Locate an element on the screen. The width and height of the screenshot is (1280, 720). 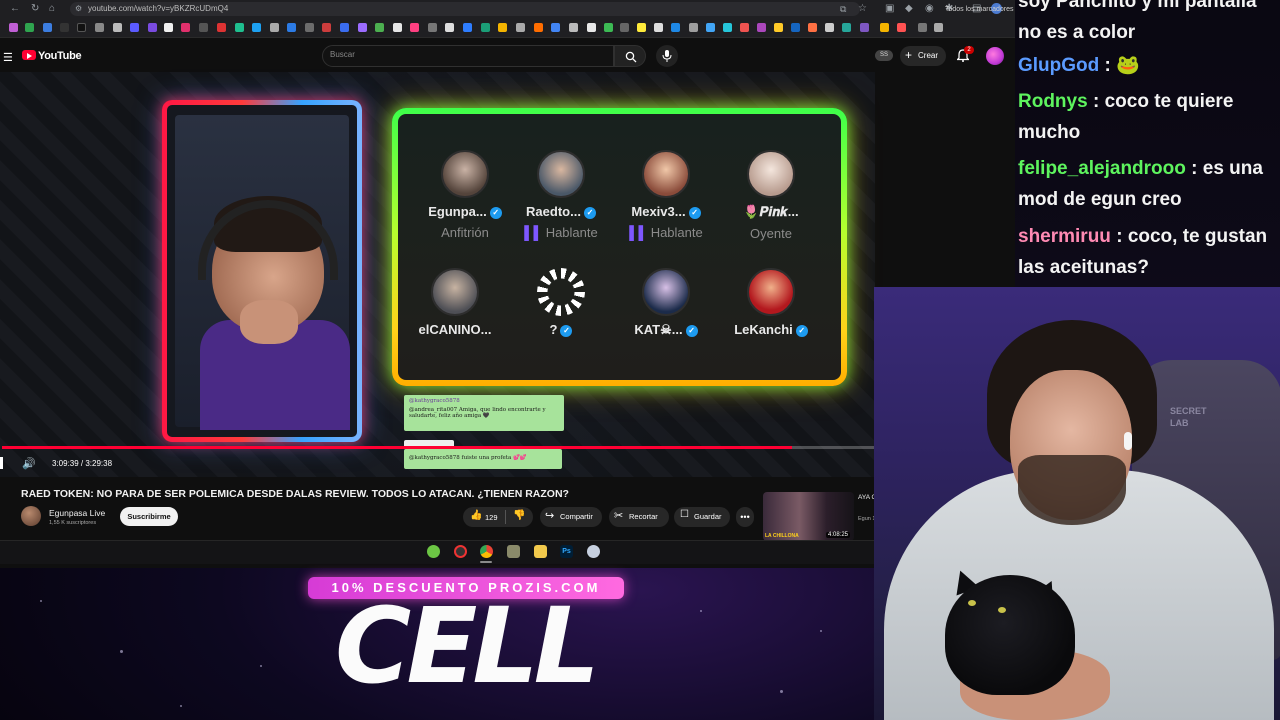
like-count: 129 is located at coordinates (491, 517).